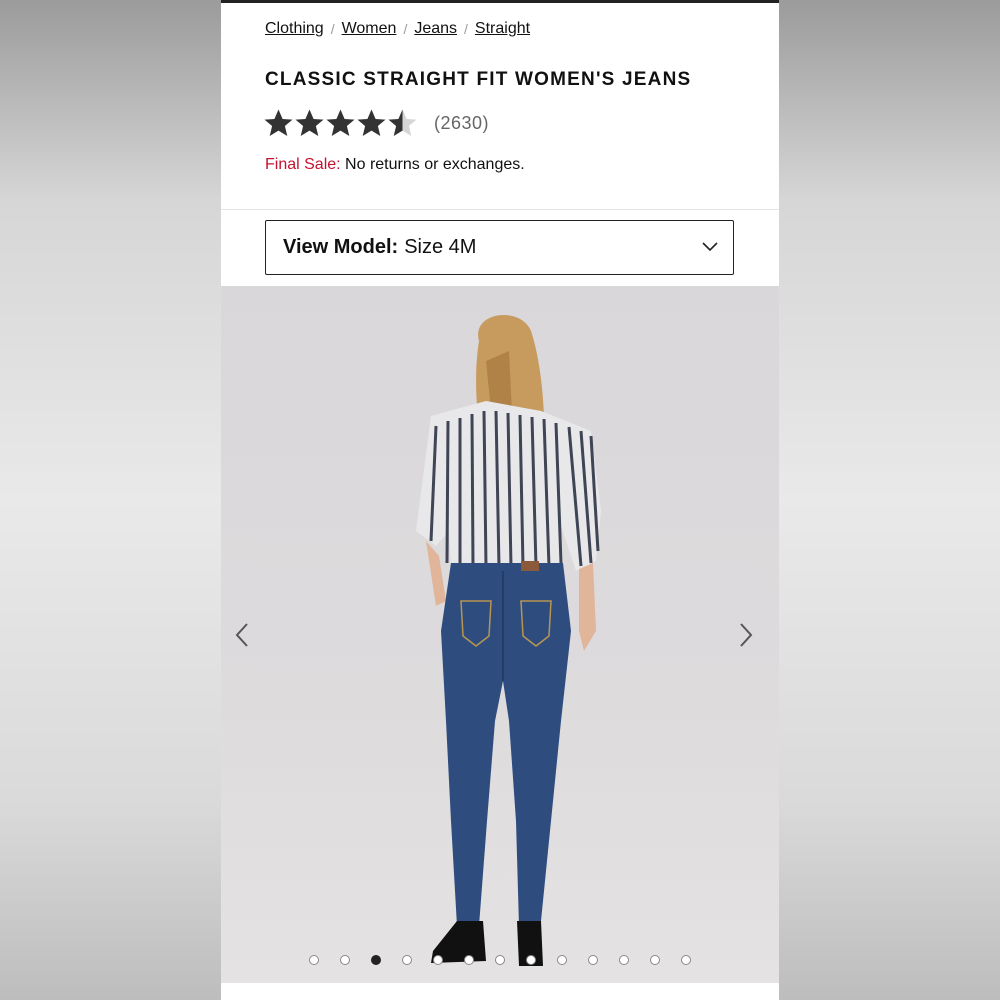 The height and width of the screenshot is (1000, 1000). Describe the element at coordinates (508, 640) in the screenshot. I see `product-image` at that location.